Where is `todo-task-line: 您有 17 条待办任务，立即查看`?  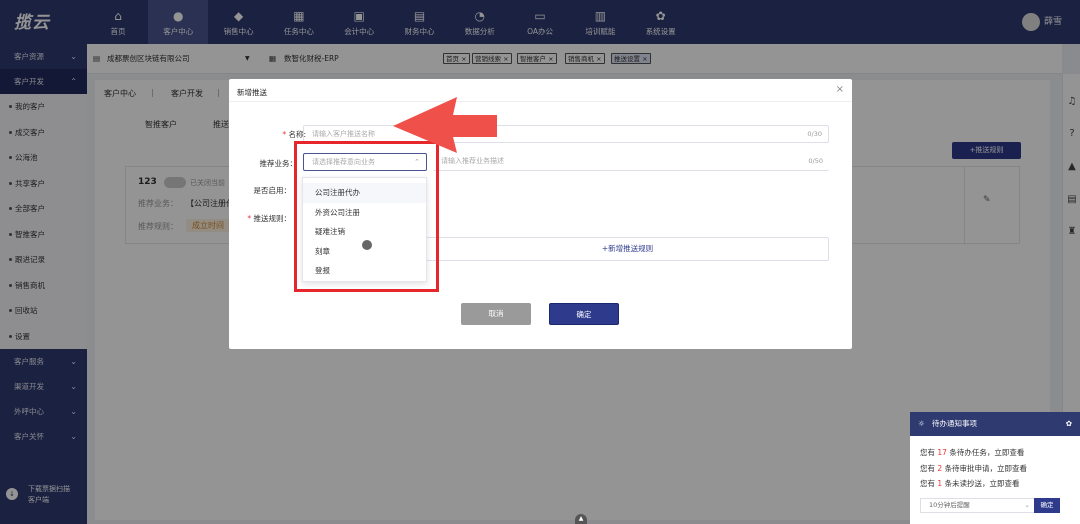
todo-task-line: 您有 17 条待办任务，立即查看 is located at coordinates (972, 452).